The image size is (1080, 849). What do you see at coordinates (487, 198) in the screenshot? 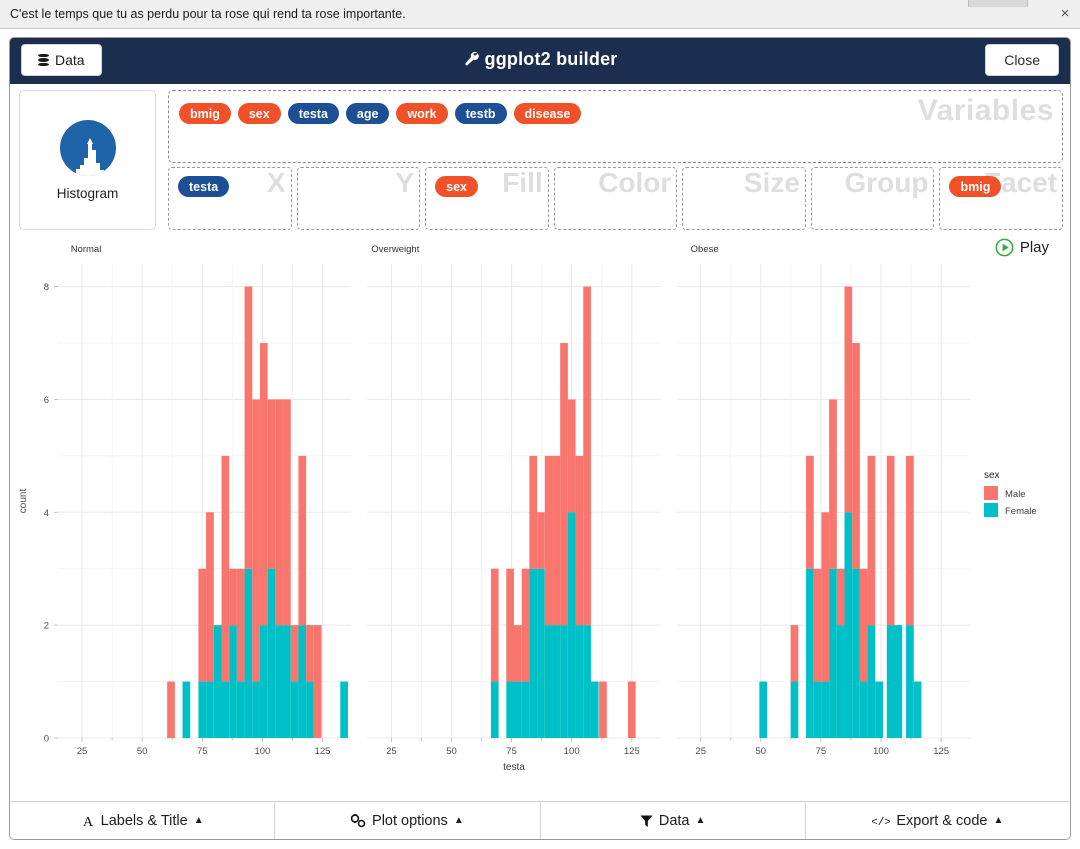
I see `dropzone-fill: Fill sex` at bounding box center [487, 198].